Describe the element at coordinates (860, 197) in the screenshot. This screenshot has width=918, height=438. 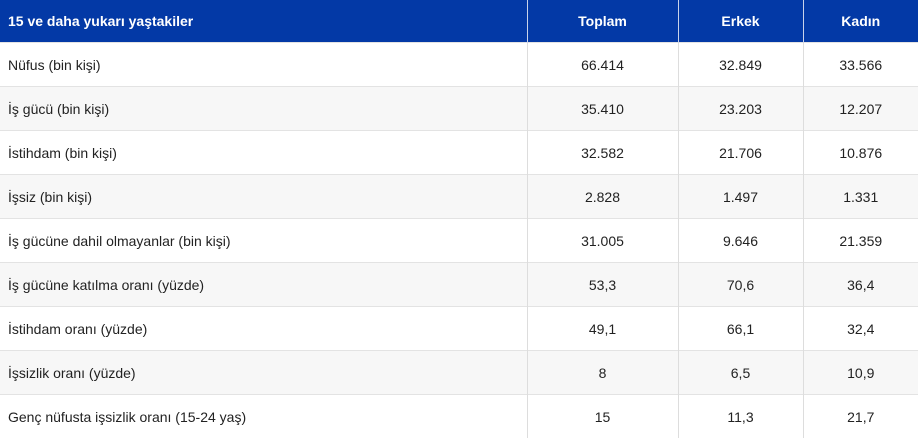
I see `cell-female: 1.331` at that location.